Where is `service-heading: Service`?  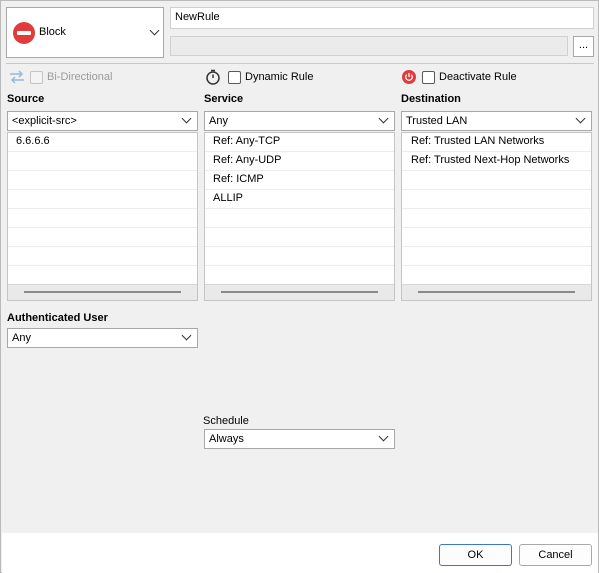
service-heading: Service is located at coordinates (224, 99).